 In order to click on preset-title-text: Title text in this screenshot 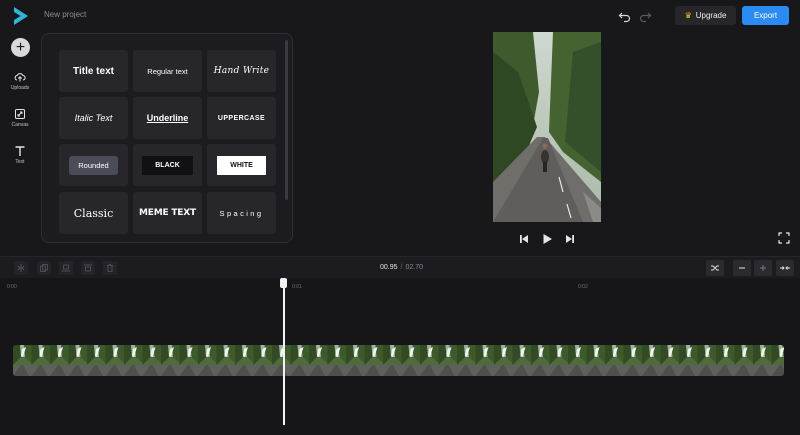, I will do `click(93, 71)`.